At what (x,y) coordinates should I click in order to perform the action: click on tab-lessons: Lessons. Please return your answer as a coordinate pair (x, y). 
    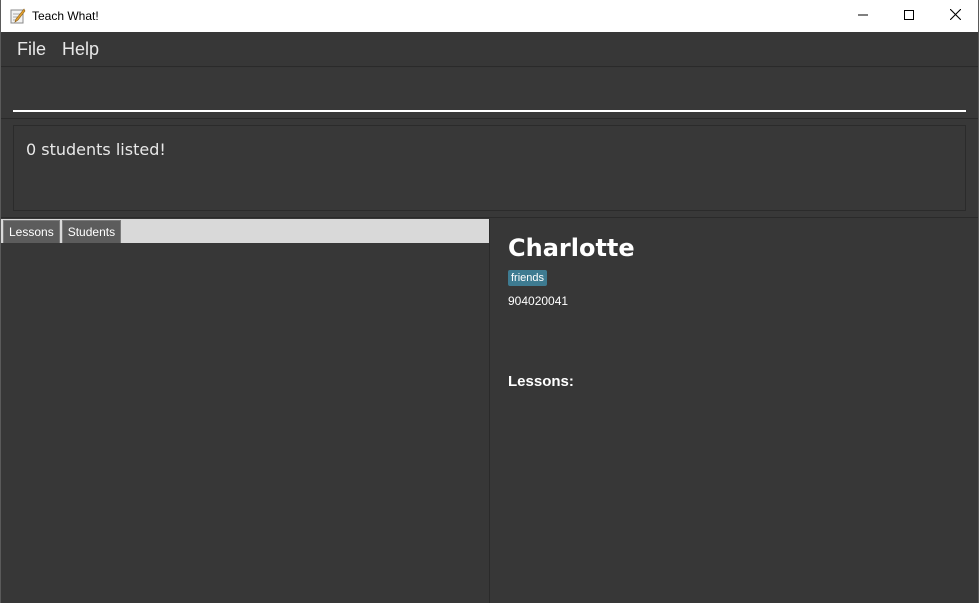
    Looking at the image, I should click on (31, 231).